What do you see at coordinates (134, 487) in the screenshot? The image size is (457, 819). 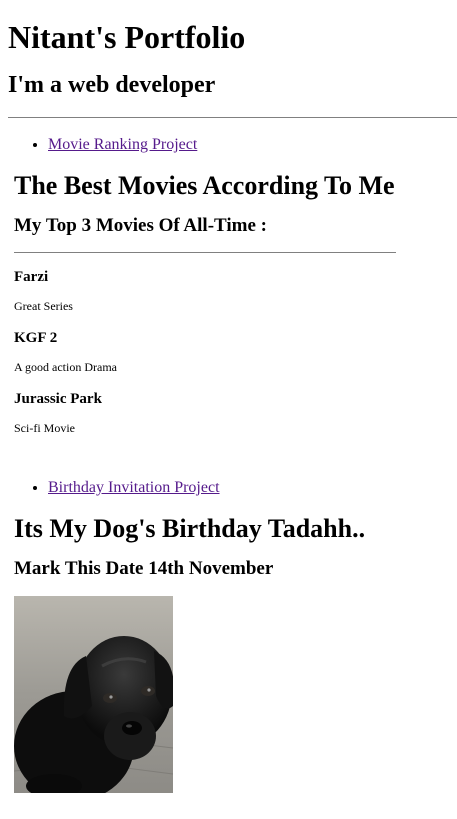 I see `birthday-invitation-project-link: Birthday Invitation Project` at bounding box center [134, 487].